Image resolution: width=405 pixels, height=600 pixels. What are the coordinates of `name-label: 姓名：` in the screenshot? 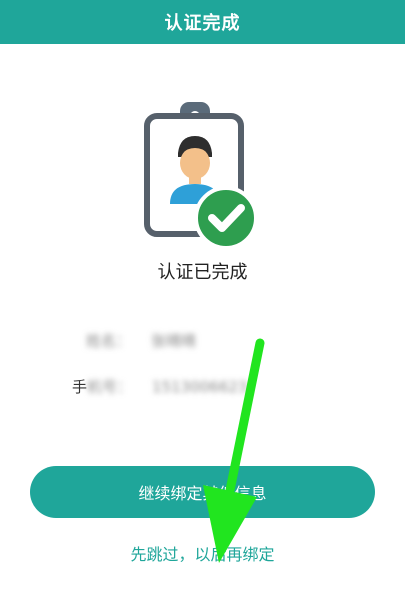 It's located at (109, 341).